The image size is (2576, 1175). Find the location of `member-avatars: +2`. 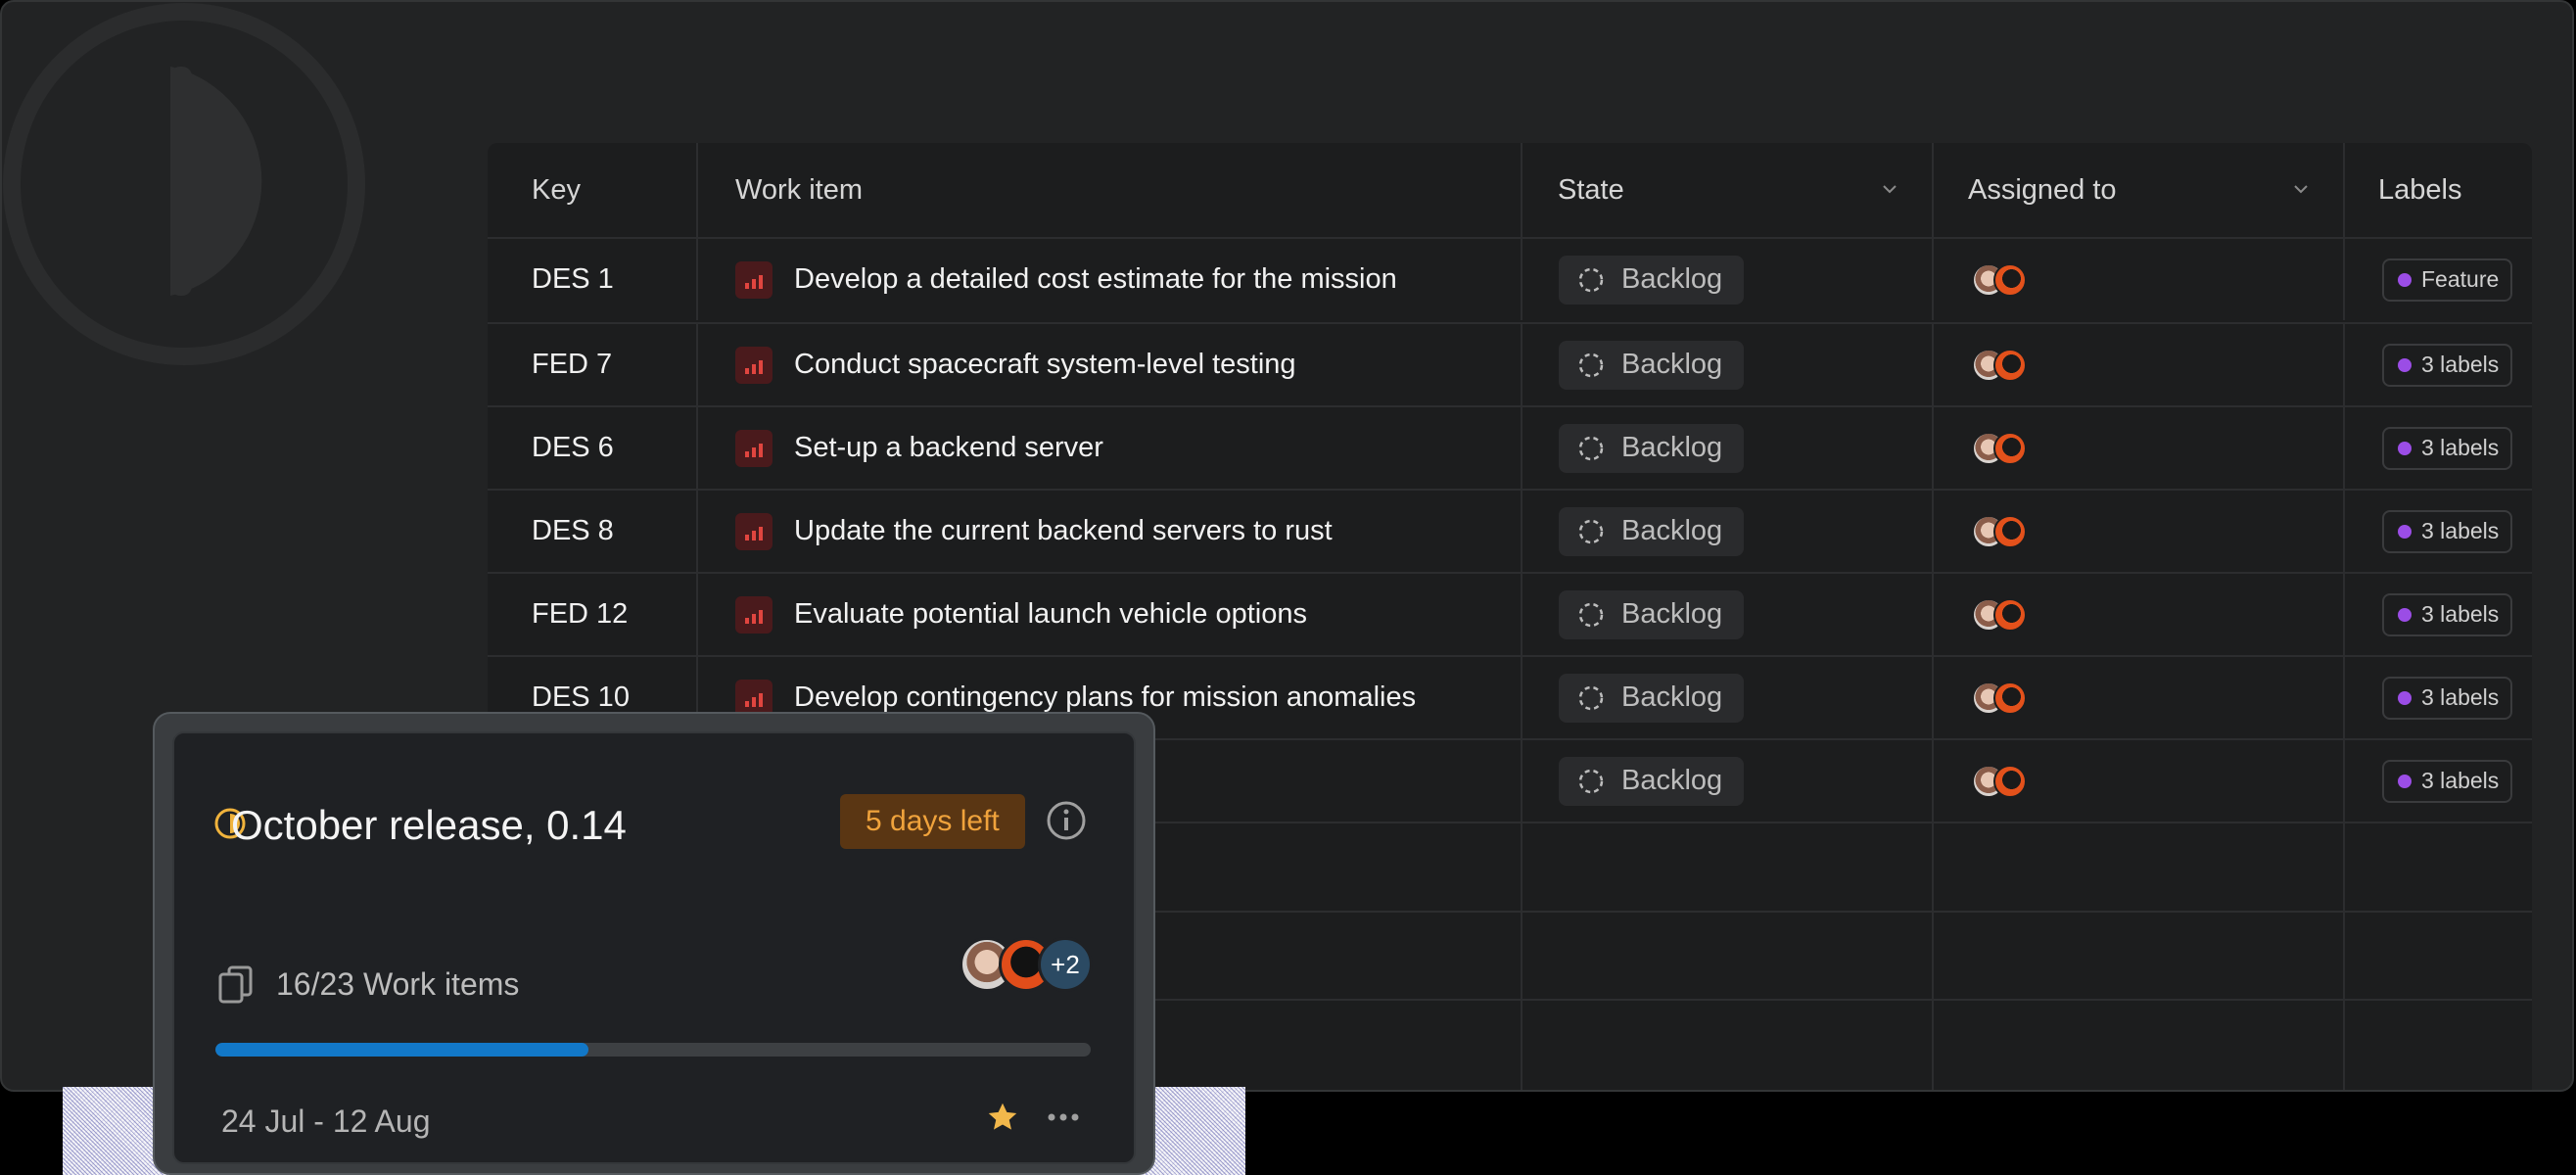

member-avatars: +2 is located at coordinates (1026, 964).